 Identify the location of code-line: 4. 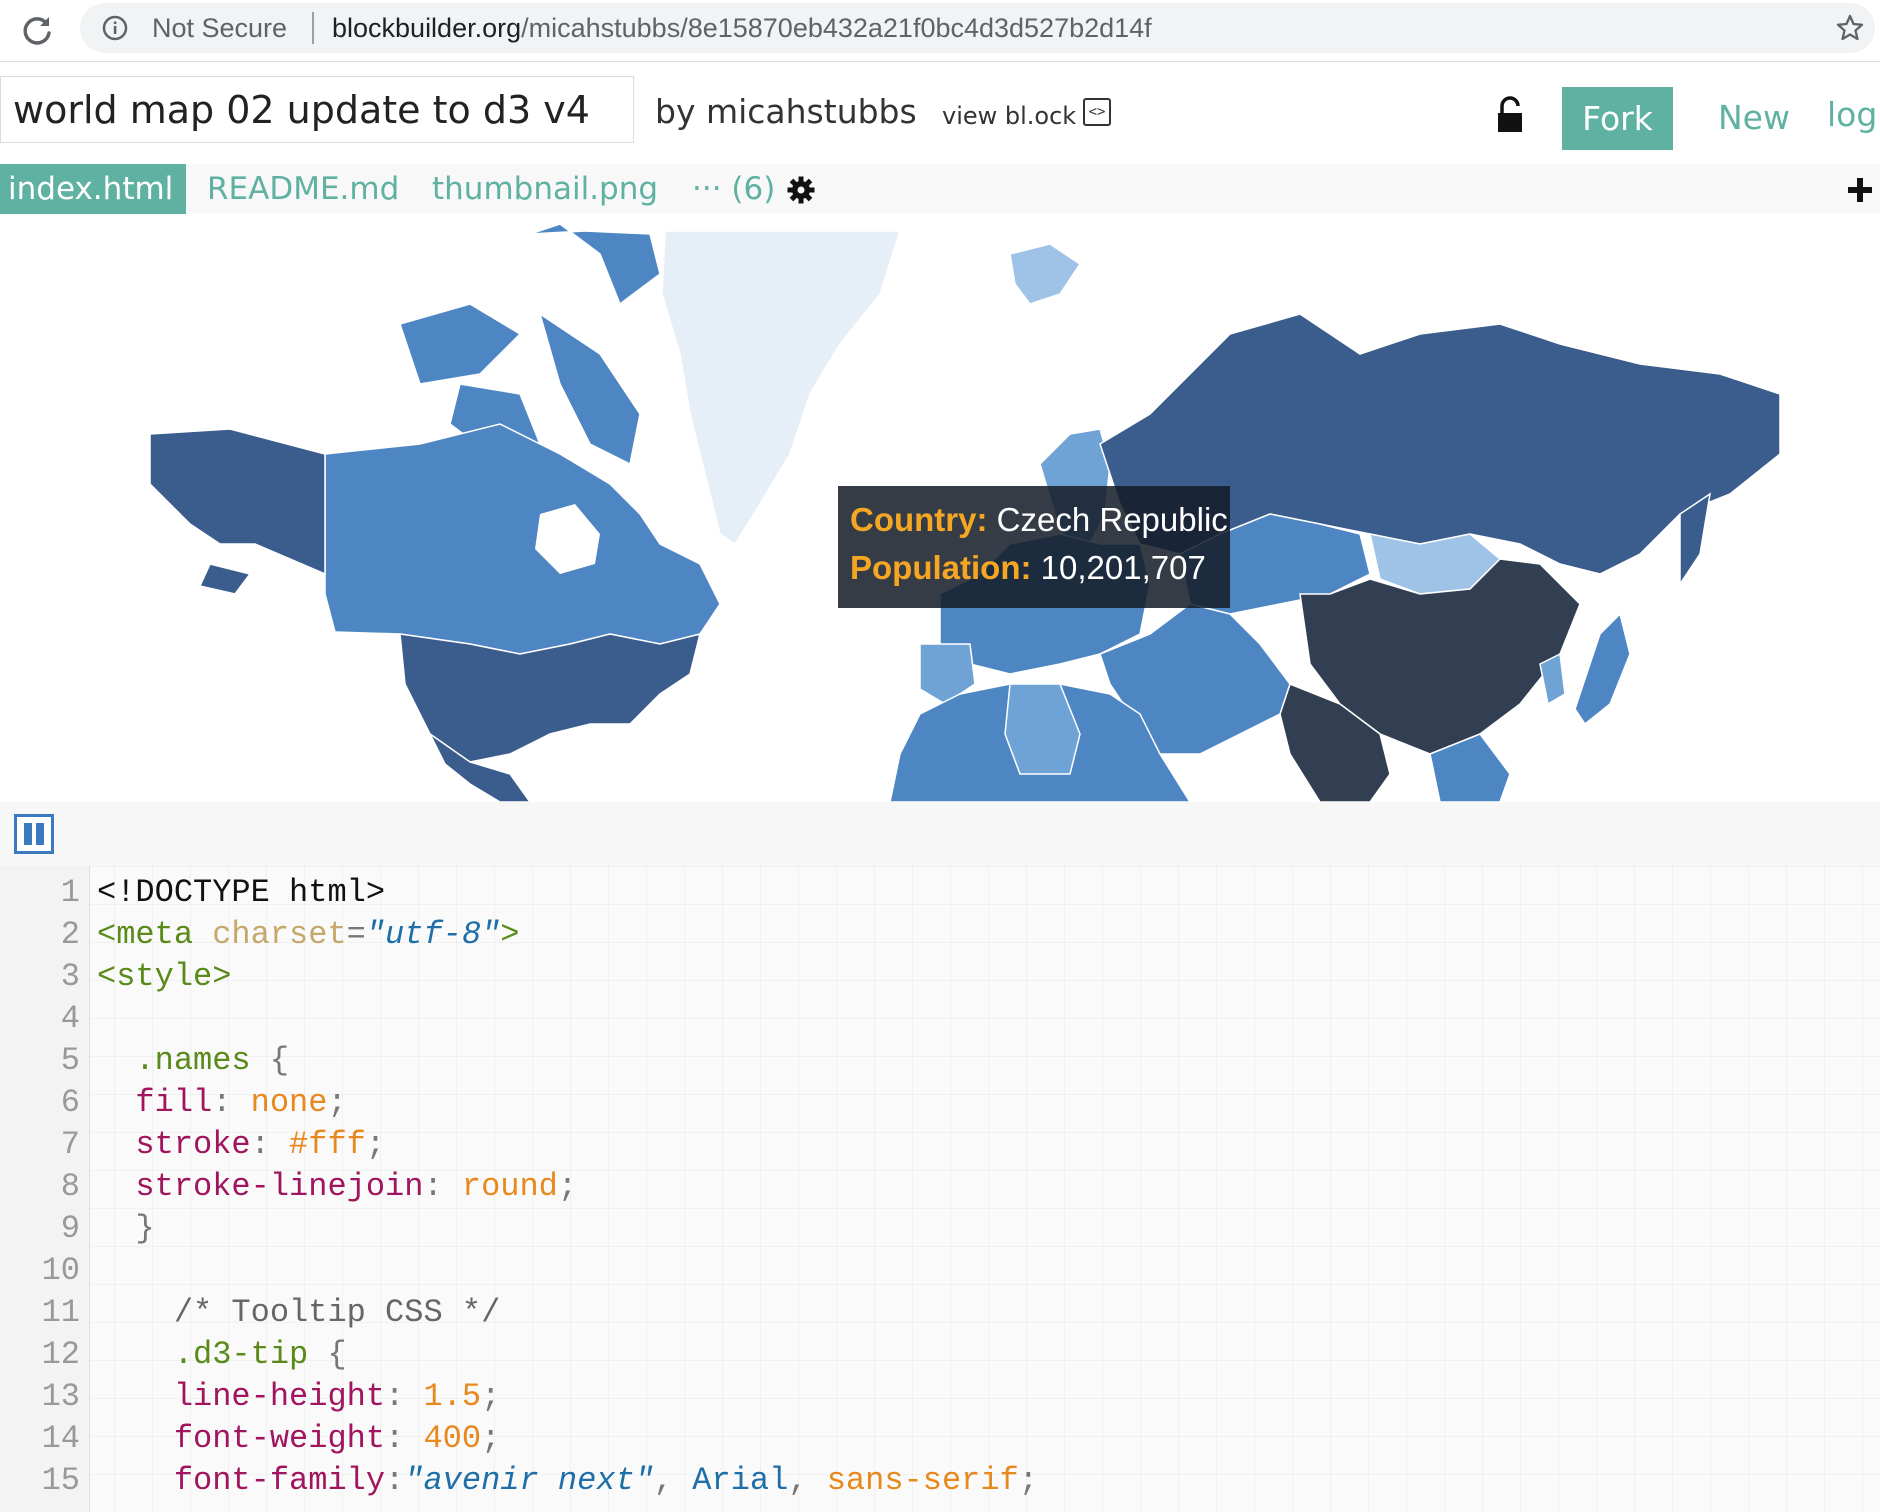
(940, 1019).